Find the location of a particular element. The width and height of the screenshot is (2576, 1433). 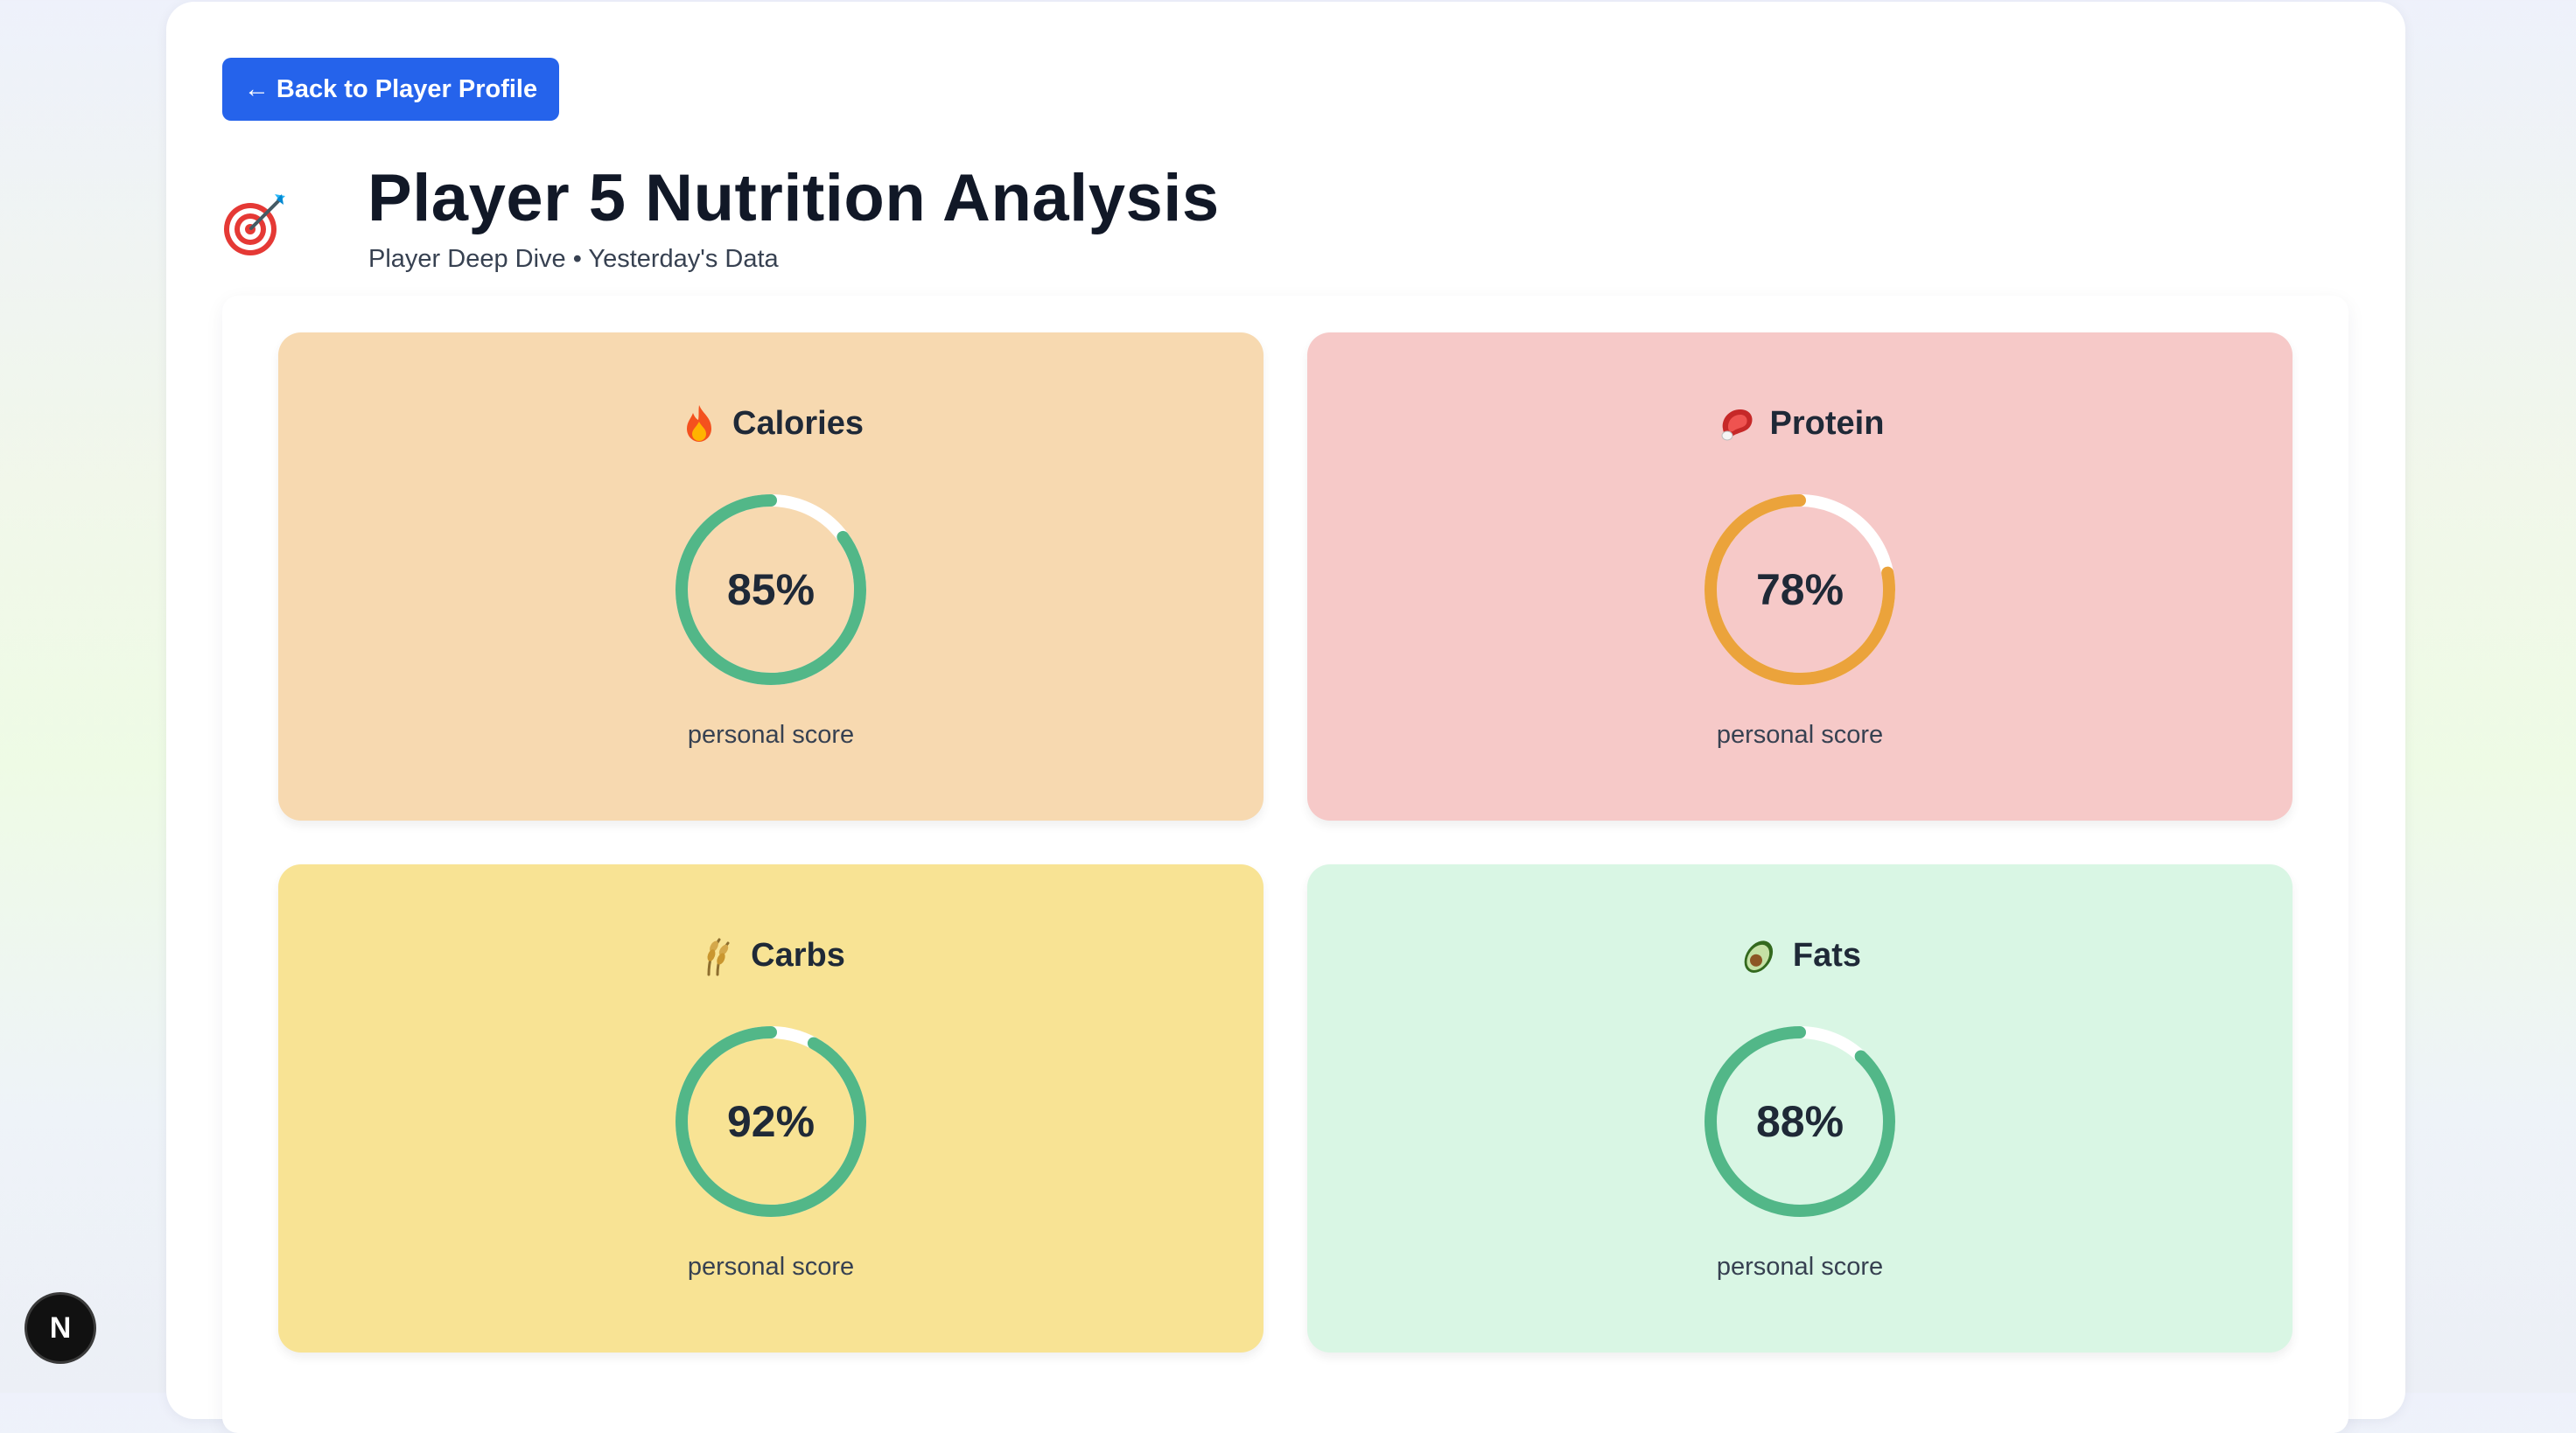

fats-card: Fats 88% personal score is located at coordinates (1799, 1108).